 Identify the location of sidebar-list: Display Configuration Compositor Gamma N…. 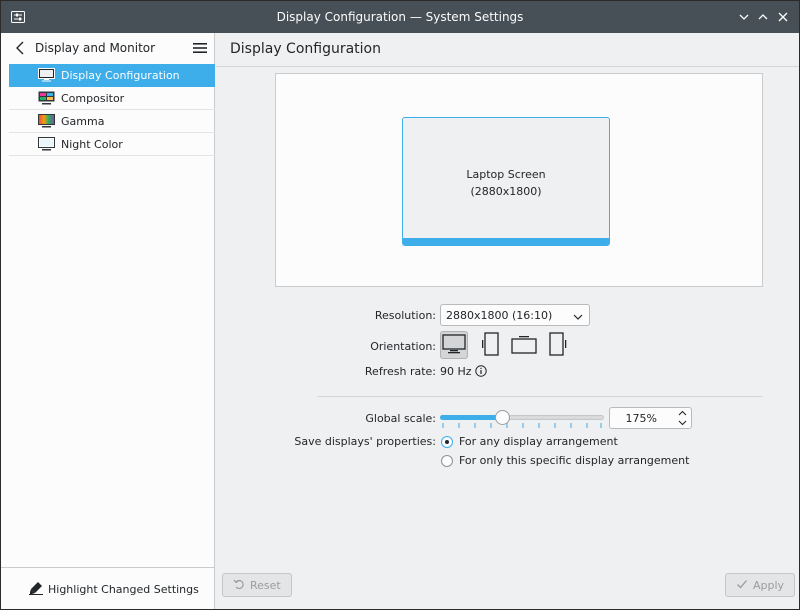
(112, 110).